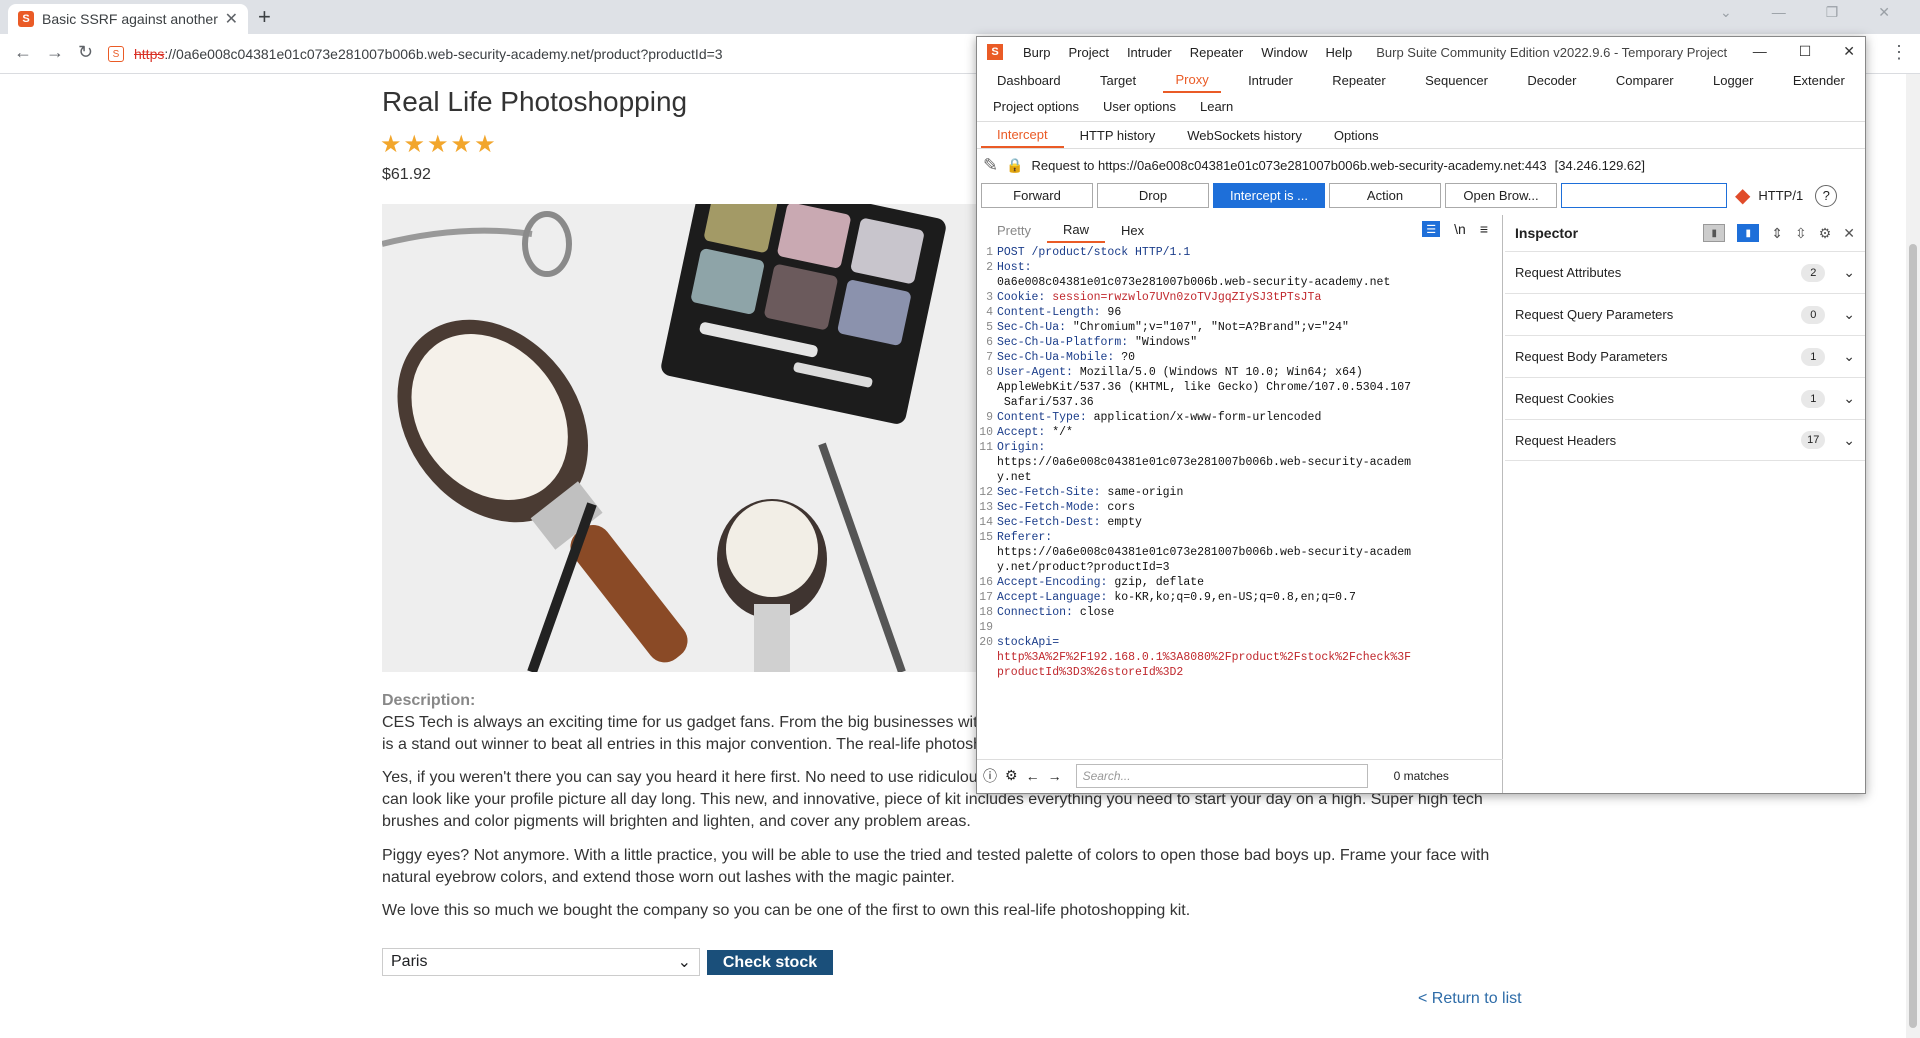  I want to click on request-line: 20 stockApi=, so click(1239, 642).